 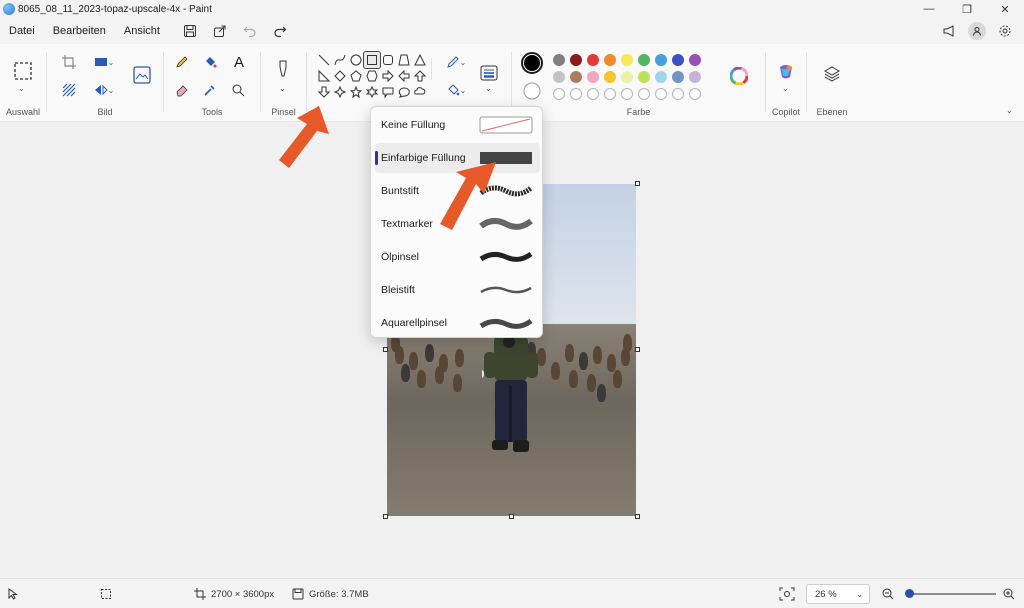 What do you see at coordinates (786, 83) in the screenshot?
I see `group-copilot: ⌄ Copilot` at bounding box center [786, 83].